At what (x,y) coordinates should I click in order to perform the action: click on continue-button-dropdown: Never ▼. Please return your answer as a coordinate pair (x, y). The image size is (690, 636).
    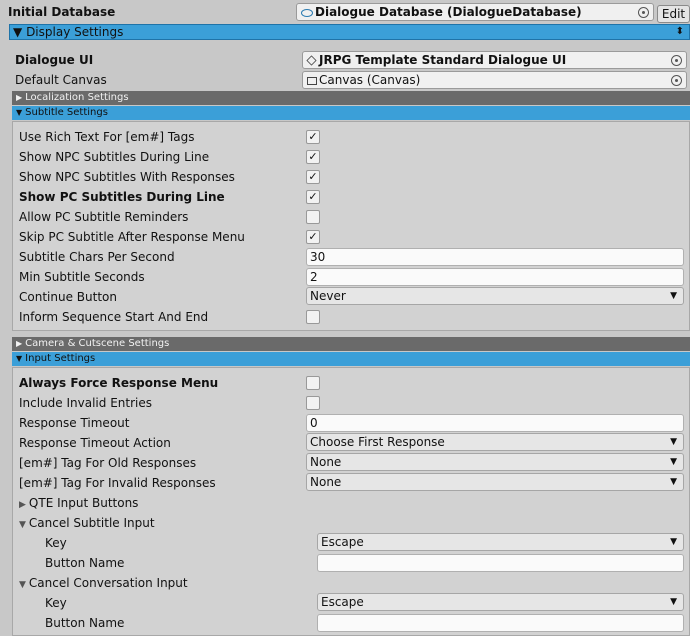
    Looking at the image, I should click on (495, 296).